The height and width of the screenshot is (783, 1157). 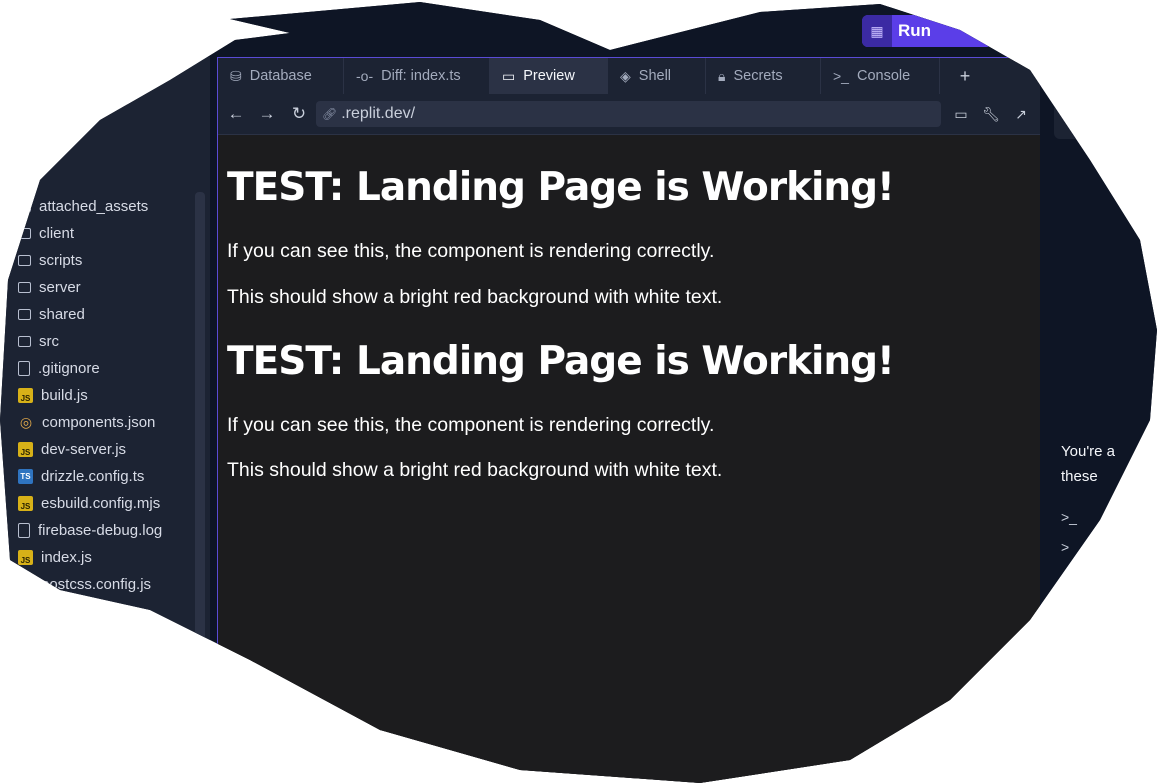 I want to click on back-arrow-icon: ←, so click(x=236, y=114).